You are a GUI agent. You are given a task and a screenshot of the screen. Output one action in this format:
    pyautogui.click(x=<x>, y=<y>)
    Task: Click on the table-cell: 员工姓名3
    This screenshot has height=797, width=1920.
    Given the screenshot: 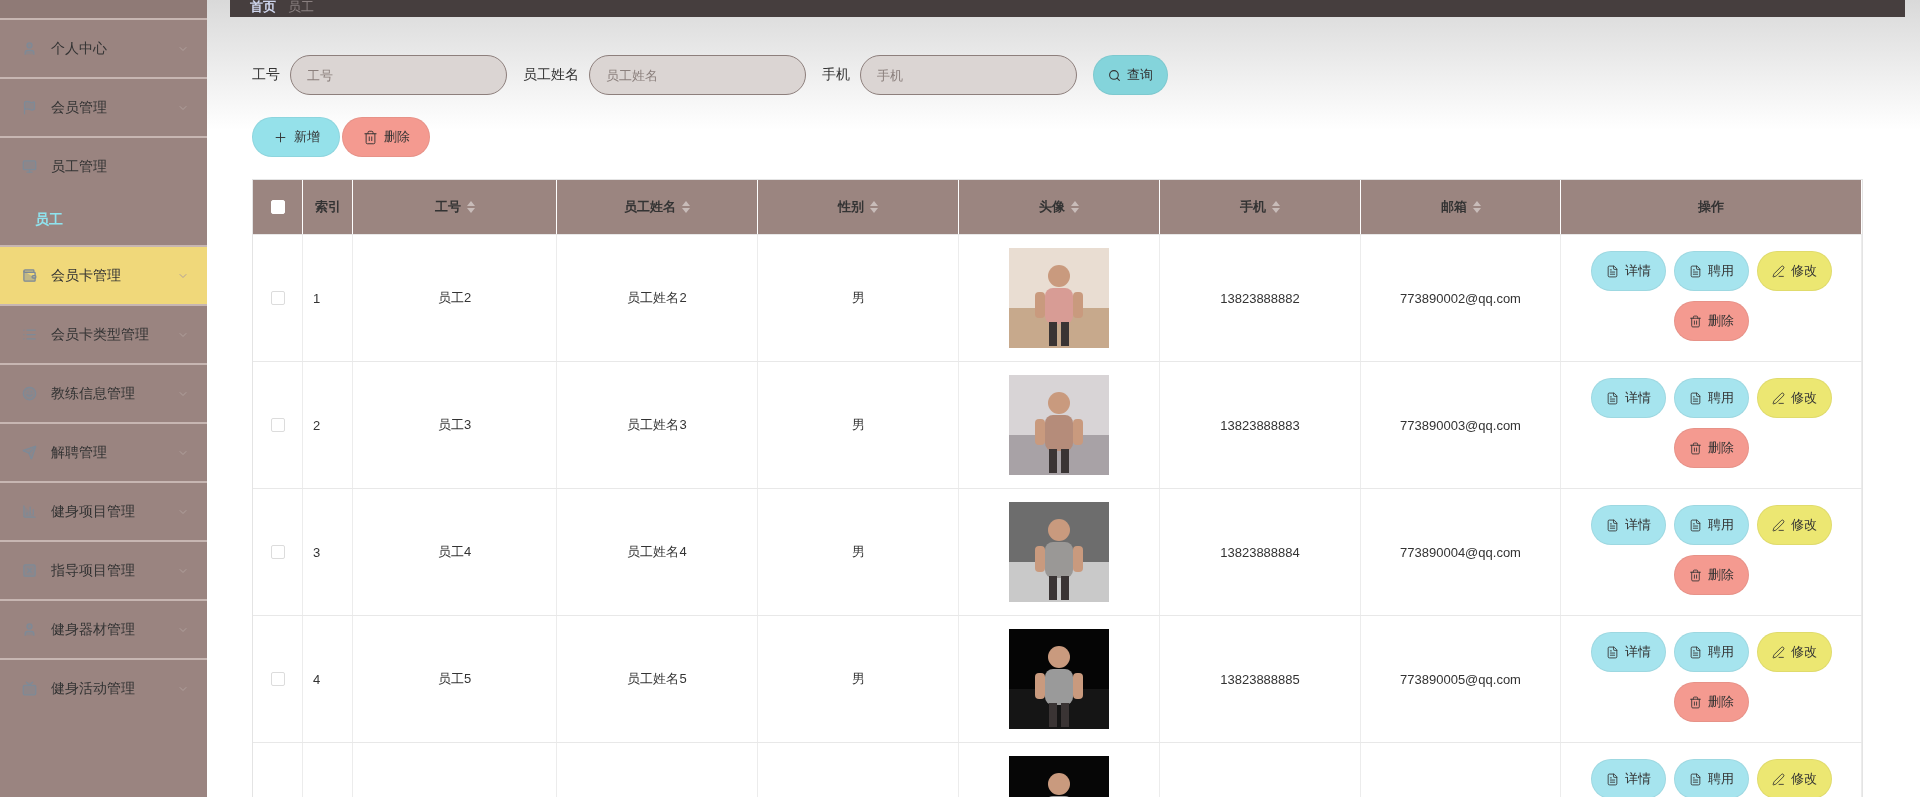 What is the action you would take?
    pyautogui.click(x=657, y=425)
    